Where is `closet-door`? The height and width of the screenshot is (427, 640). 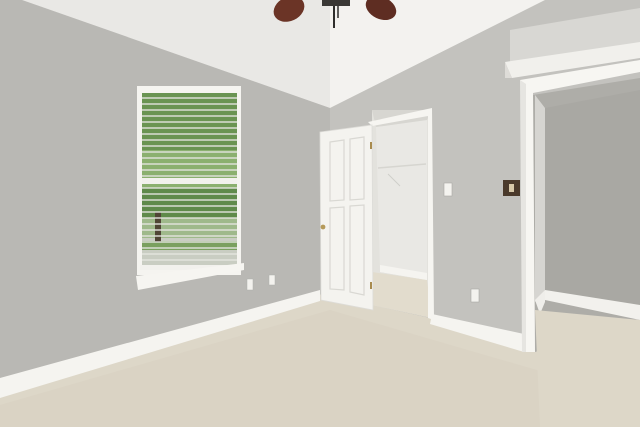 closet-door is located at coordinates (346, 217).